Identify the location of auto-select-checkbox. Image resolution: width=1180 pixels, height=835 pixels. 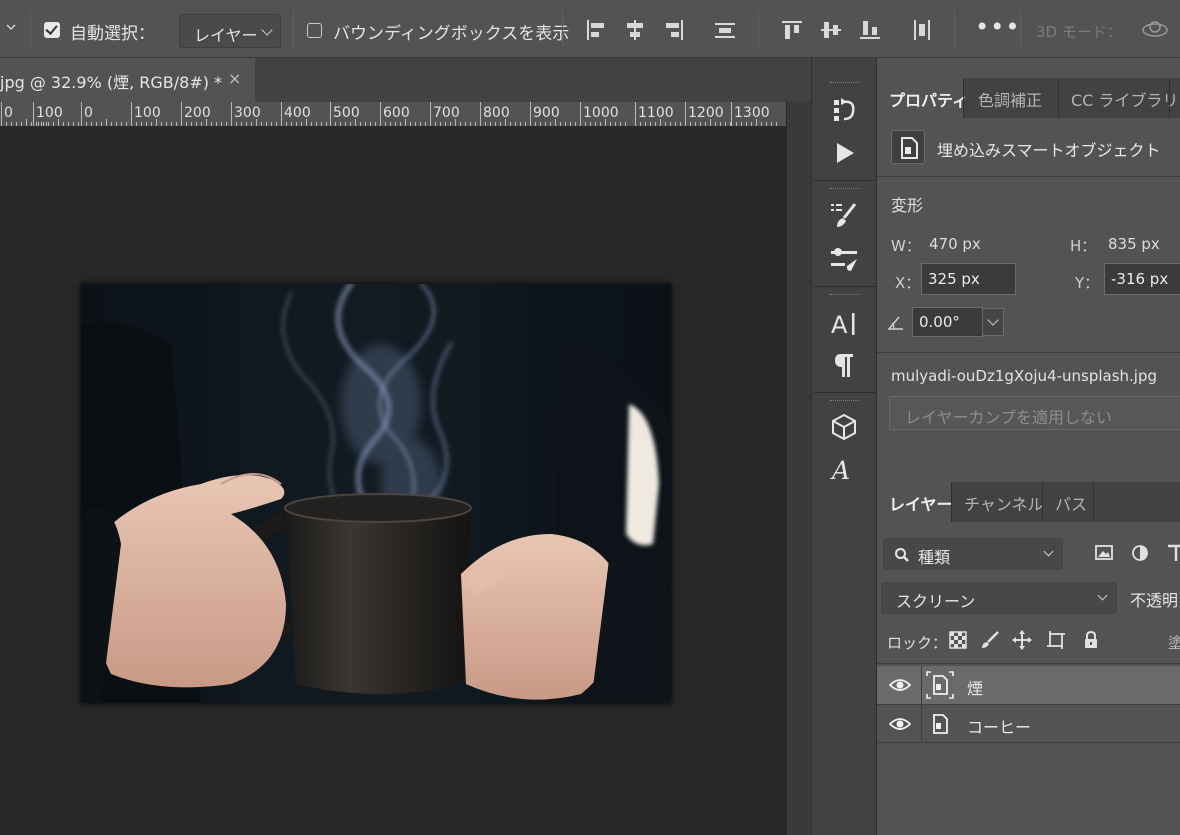
(52, 30).